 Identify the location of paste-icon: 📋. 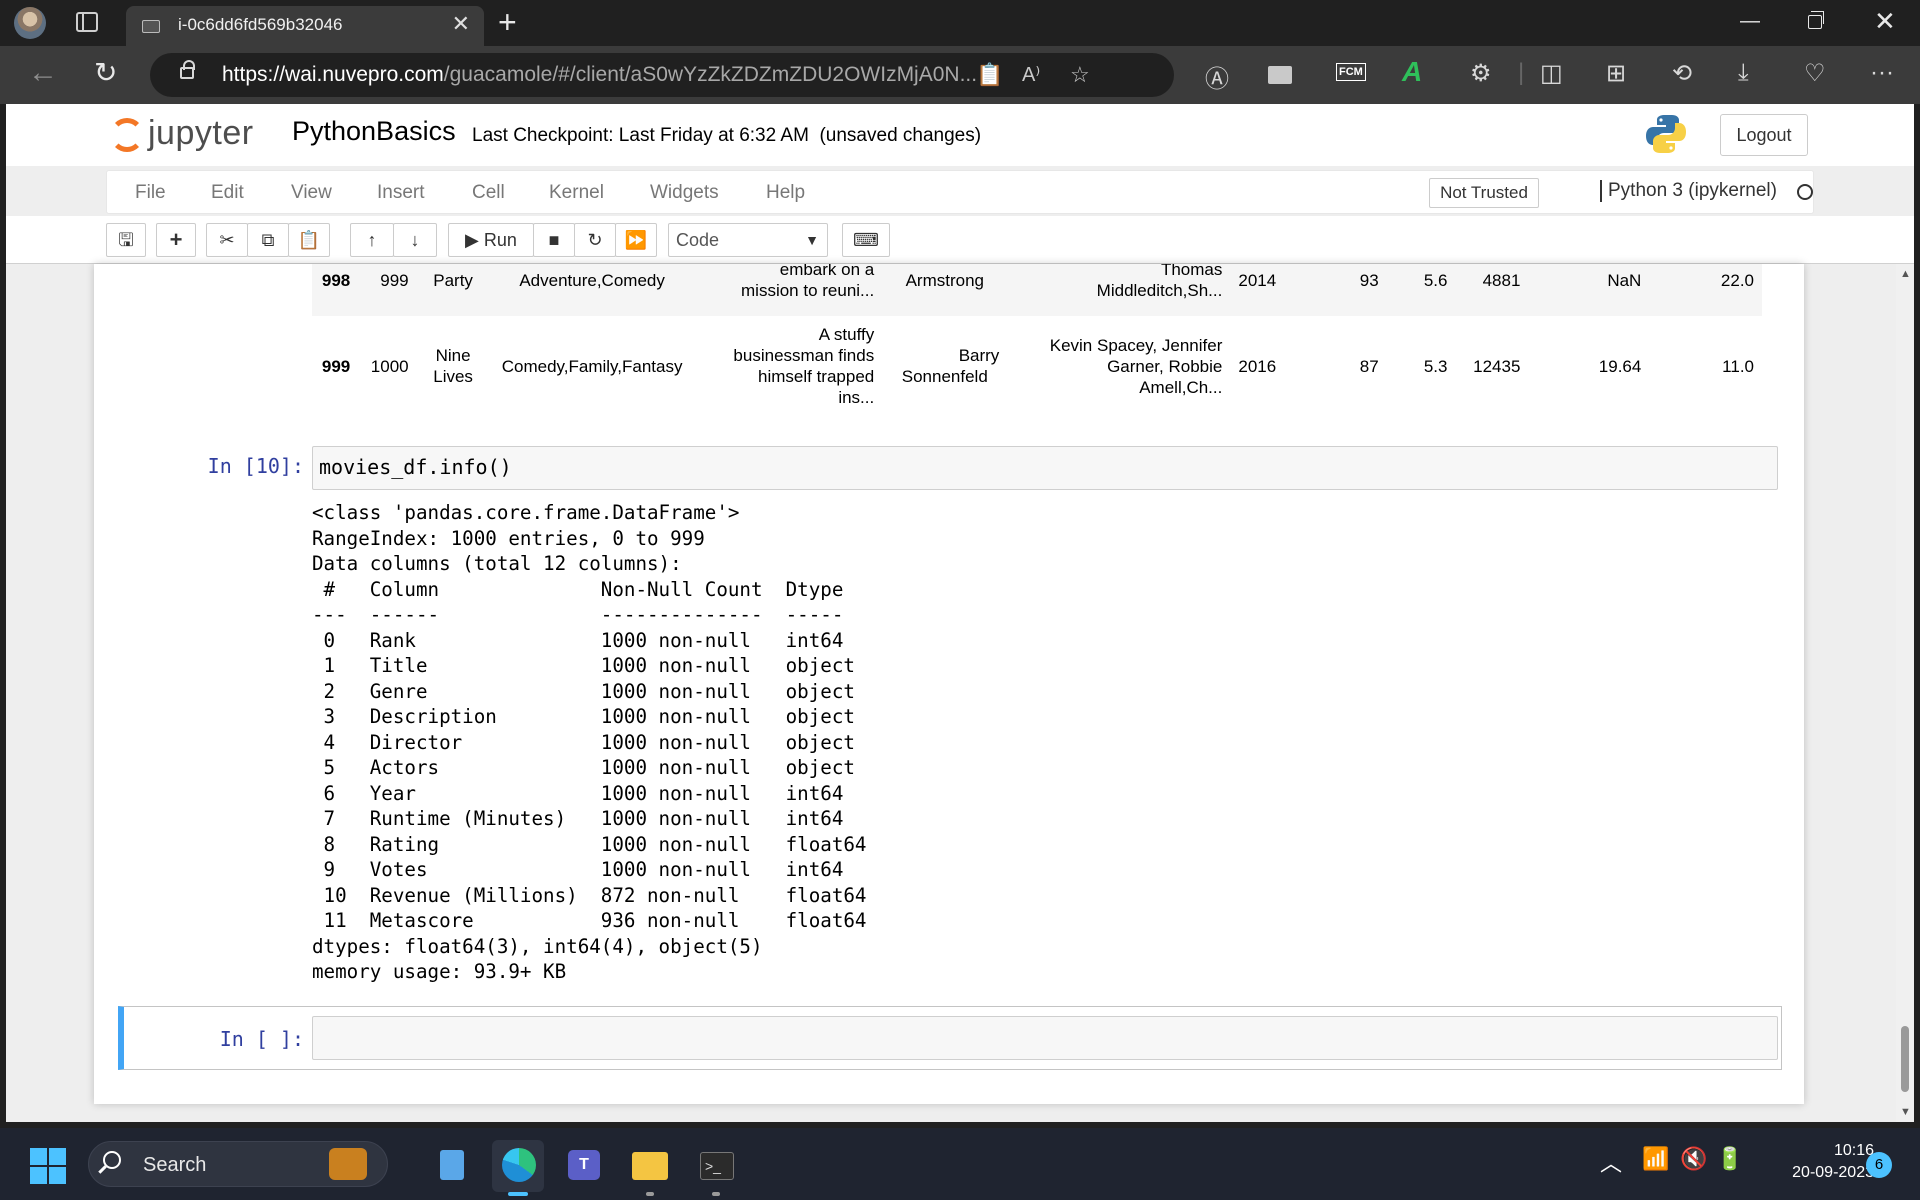
(309, 240).